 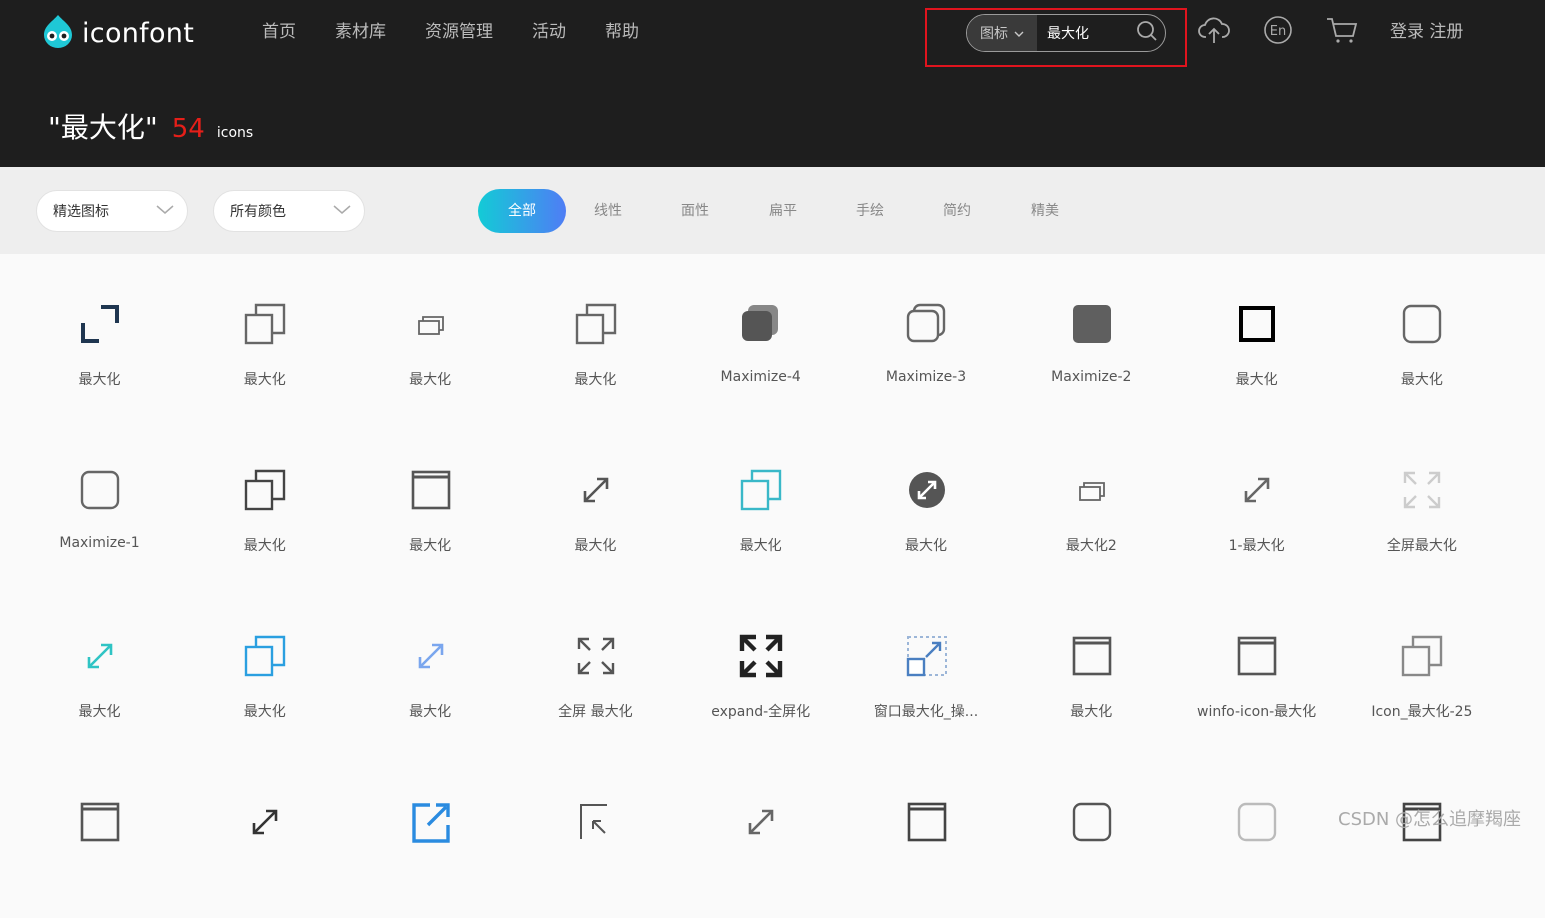 I want to click on auth-links: 登录 注册, so click(x=1426, y=32).